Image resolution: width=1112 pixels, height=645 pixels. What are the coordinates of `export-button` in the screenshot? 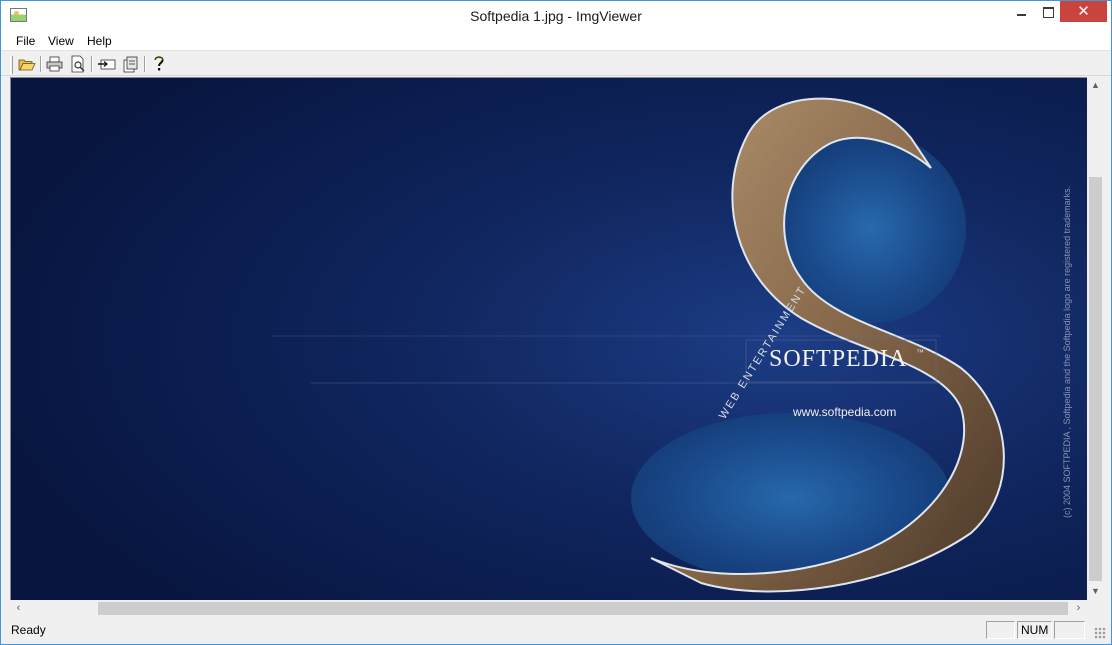 It's located at (107, 64).